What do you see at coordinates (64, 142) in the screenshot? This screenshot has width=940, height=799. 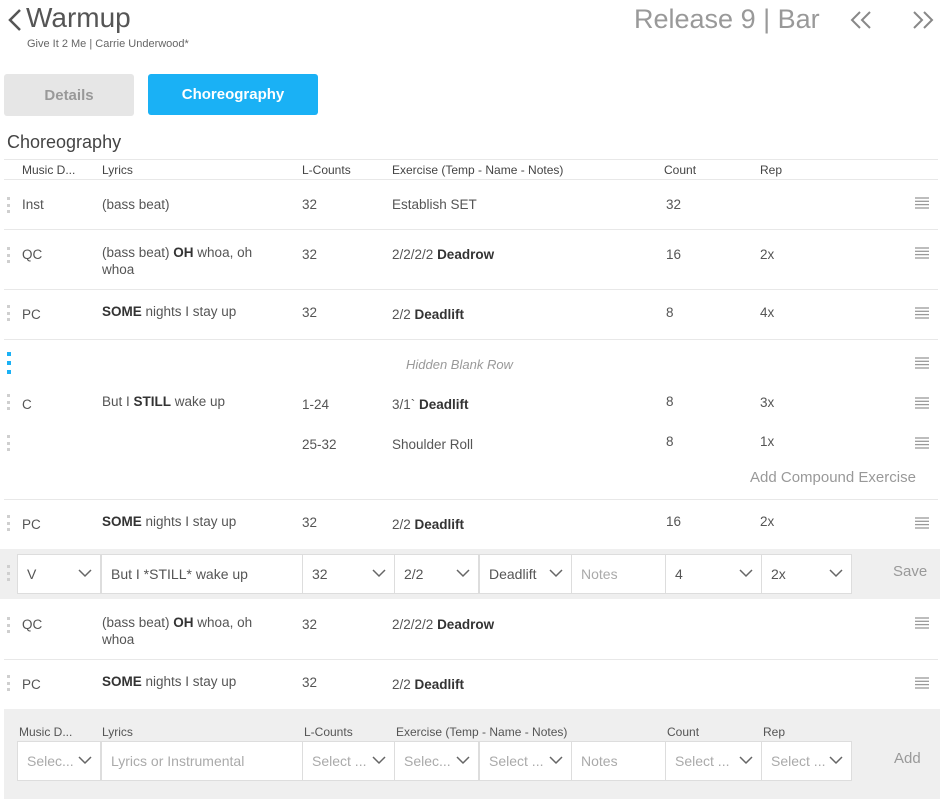 I see `section-title: Choreography` at bounding box center [64, 142].